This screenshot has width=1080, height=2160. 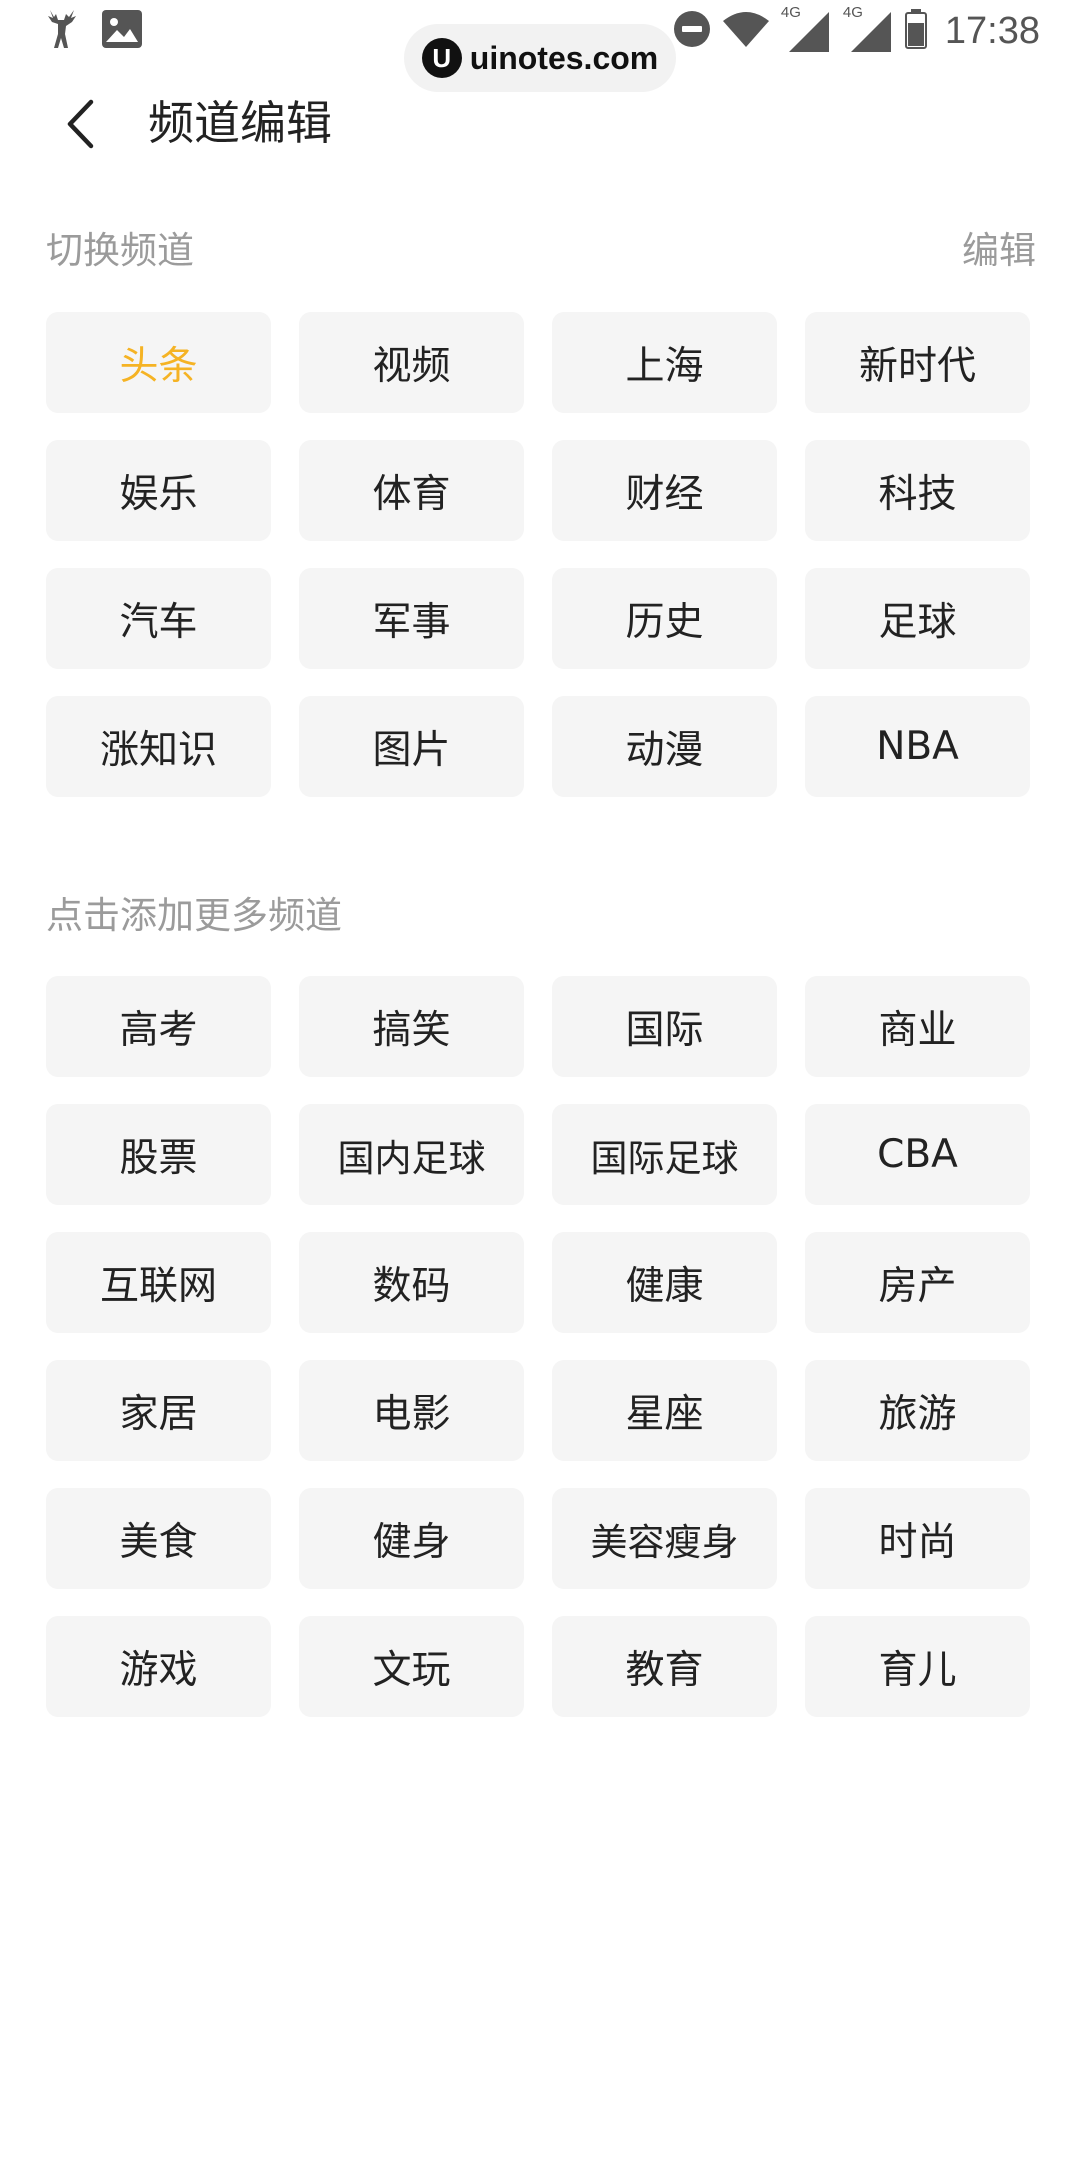 What do you see at coordinates (917, 362) in the screenshot?
I see `channel-chip: 新时代` at bounding box center [917, 362].